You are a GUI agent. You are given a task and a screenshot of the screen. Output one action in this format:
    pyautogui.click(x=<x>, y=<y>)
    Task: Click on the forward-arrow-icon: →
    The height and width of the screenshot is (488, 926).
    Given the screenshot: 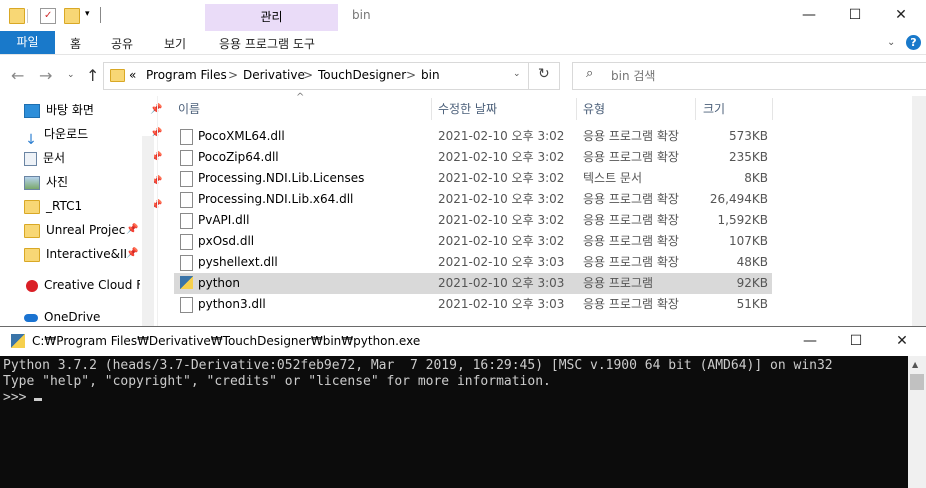 What is the action you would take?
    pyautogui.click(x=45, y=75)
    